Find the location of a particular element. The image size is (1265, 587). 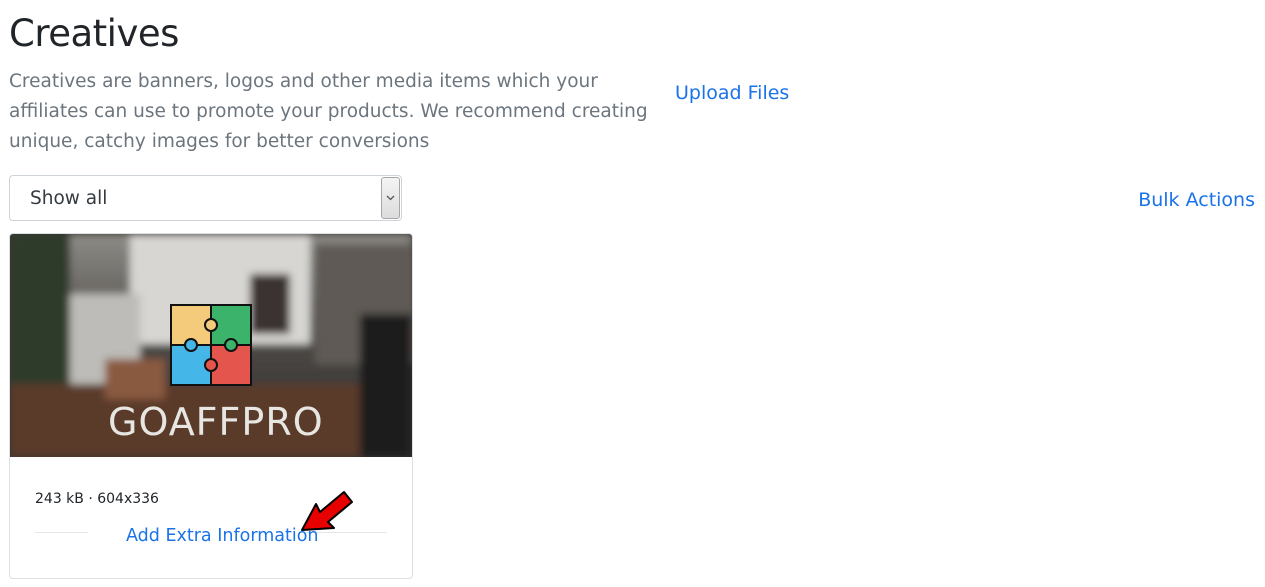

puzzle-logo-icon is located at coordinates (211, 345).